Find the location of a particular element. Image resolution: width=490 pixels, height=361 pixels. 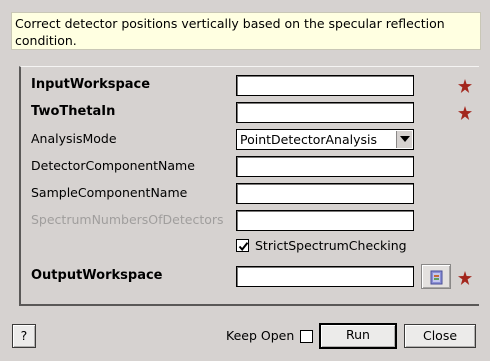

input-workspace-field is located at coordinates (325, 85).